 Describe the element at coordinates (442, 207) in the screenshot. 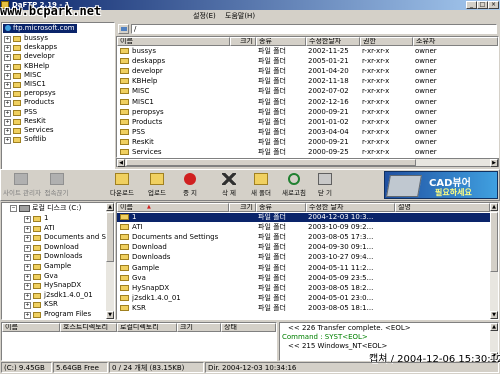

I see `local-col-header: 설명` at that location.